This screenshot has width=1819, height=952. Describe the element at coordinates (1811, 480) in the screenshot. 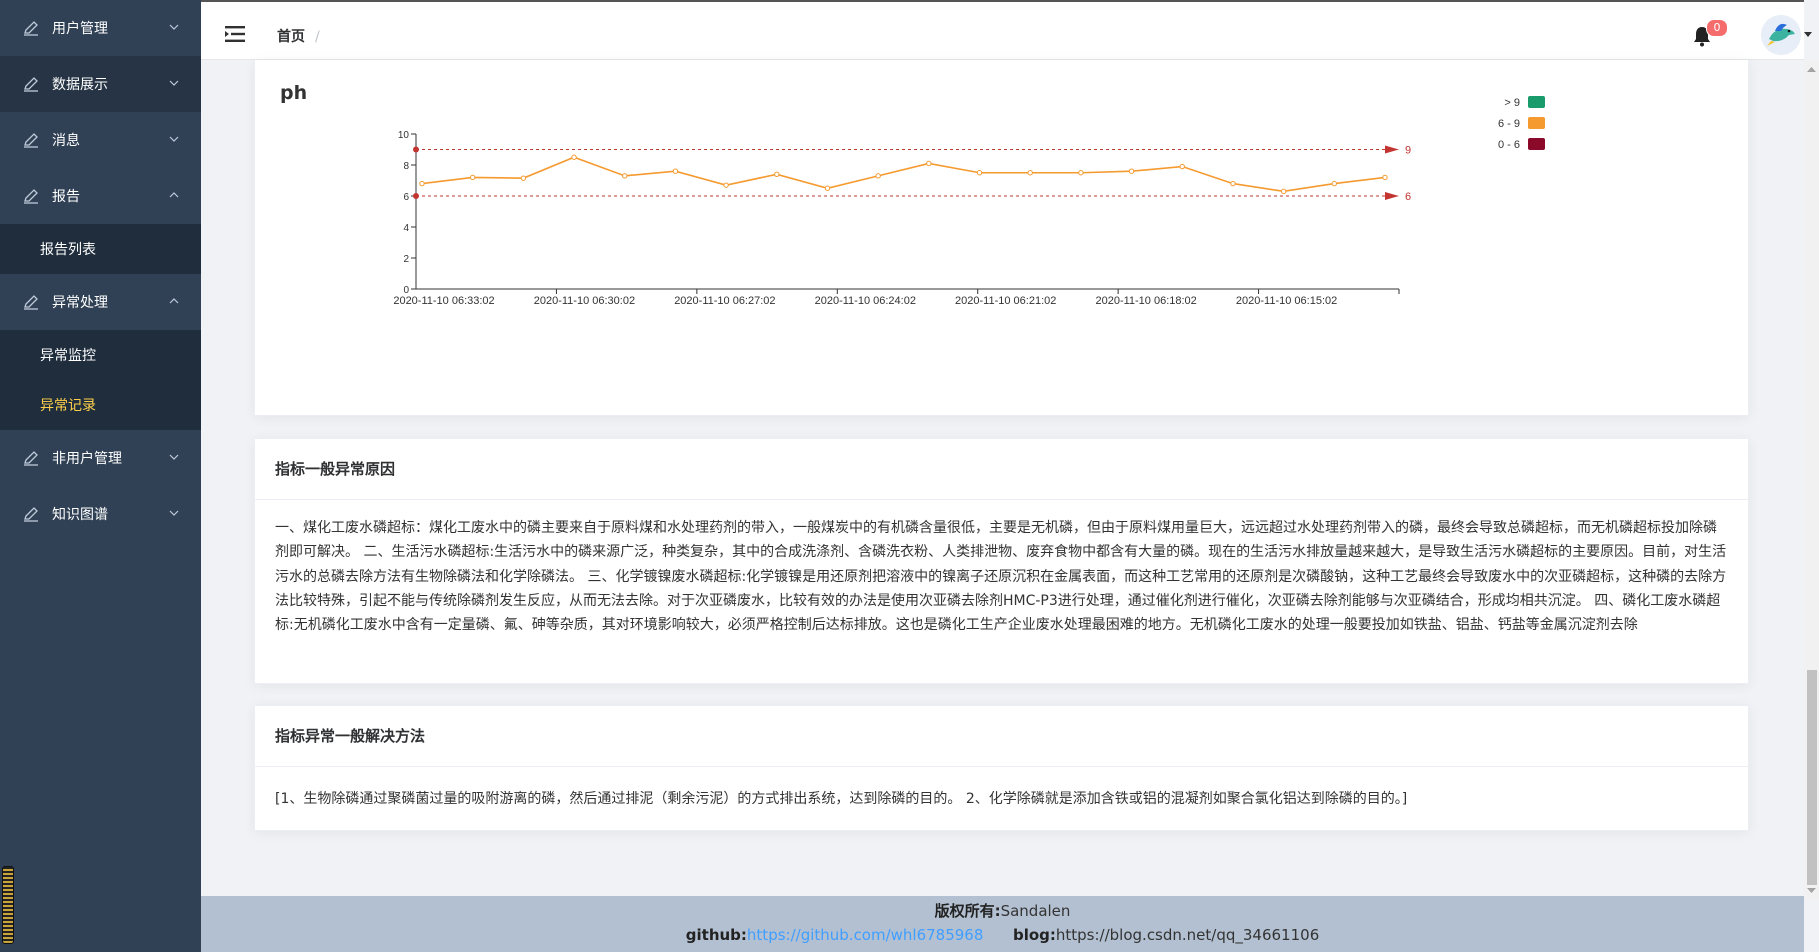

I see `page-scrollbar` at that location.